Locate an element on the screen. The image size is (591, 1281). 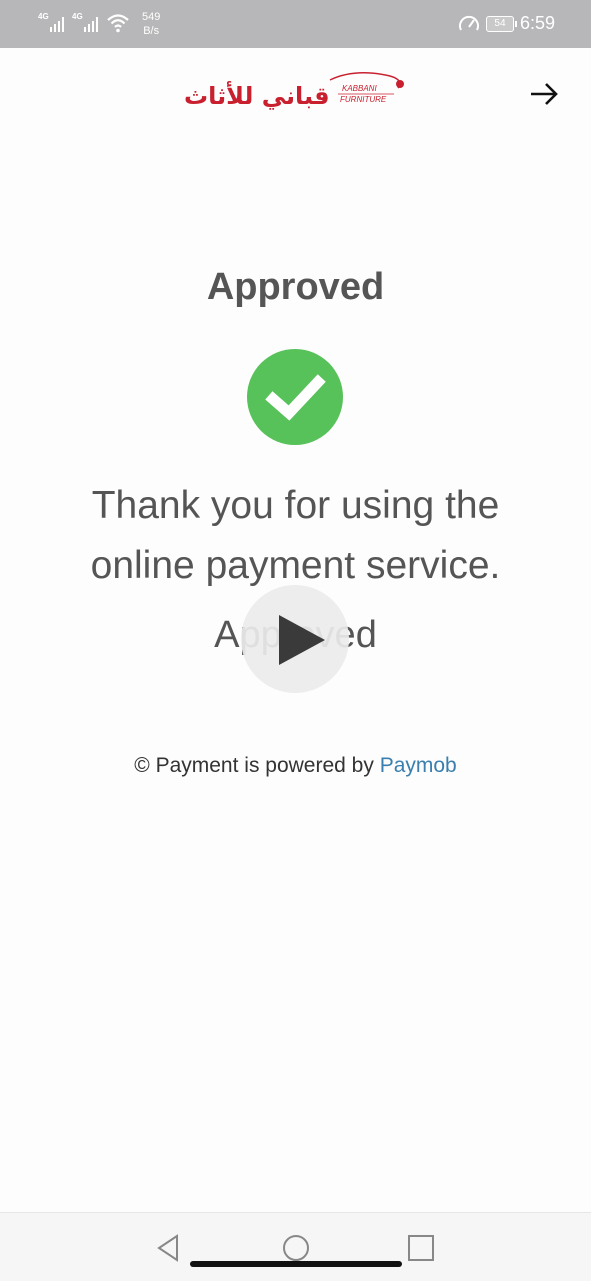
arrow-right-icon is located at coordinates (544, 94).